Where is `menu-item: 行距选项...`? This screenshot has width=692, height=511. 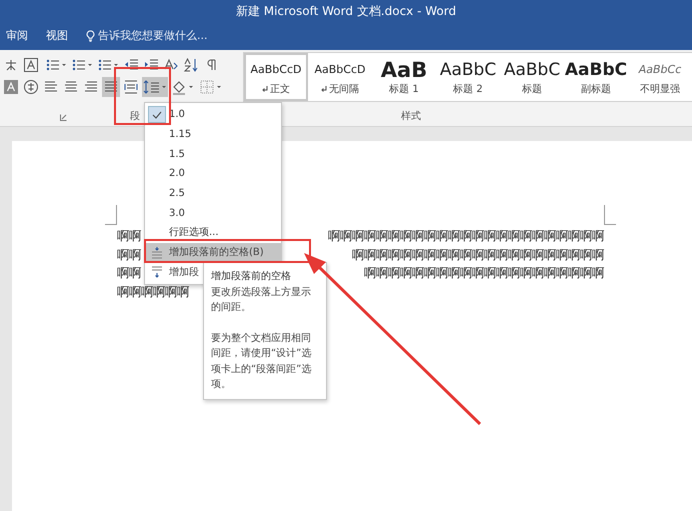
menu-item: 行距选项... is located at coordinates (213, 233).